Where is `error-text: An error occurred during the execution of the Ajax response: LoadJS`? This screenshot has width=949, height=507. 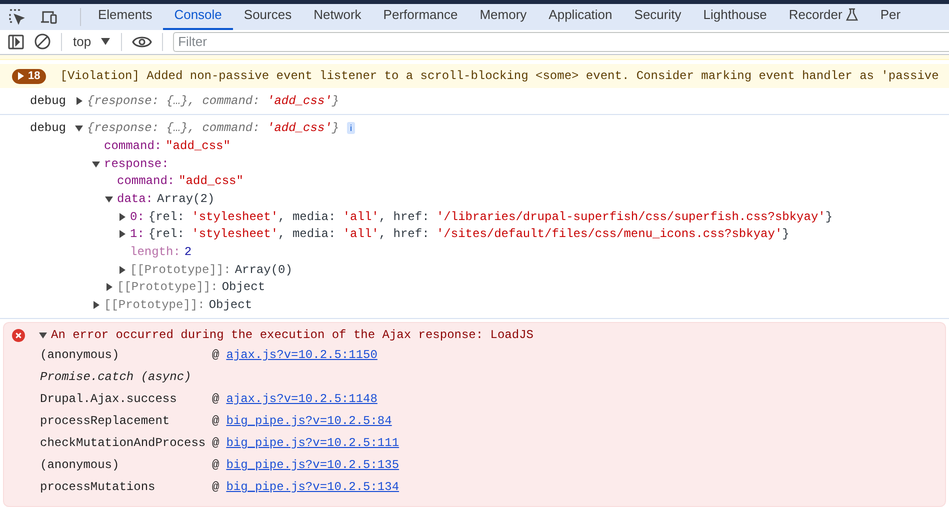 error-text: An error occurred during the execution of the Ajax response: LoadJS is located at coordinates (292, 335).